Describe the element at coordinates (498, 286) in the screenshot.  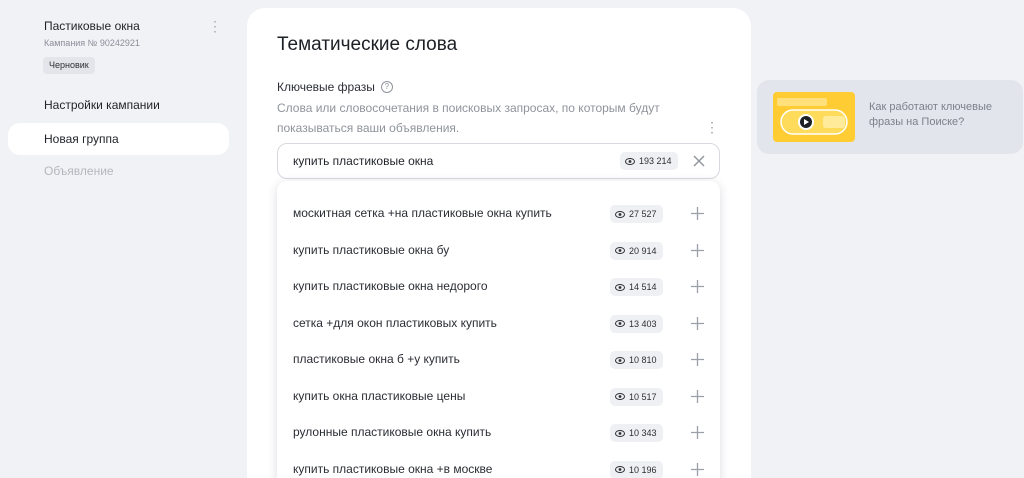
I see `suggestion-row: купить пластиковые окна недорого 14 514` at that location.